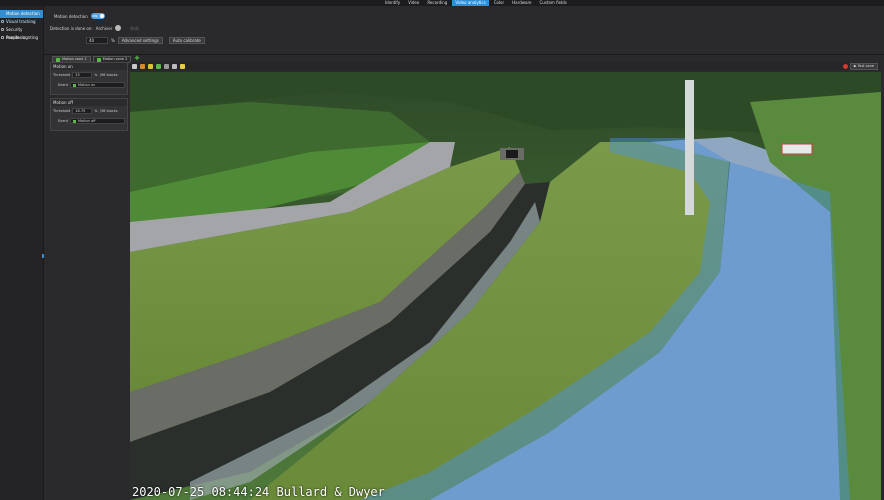 The width and height of the screenshot is (884, 500). What do you see at coordinates (108, 111) in the screenshot?
I see `motion-off-blocks: (36 blocks` at bounding box center [108, 111].